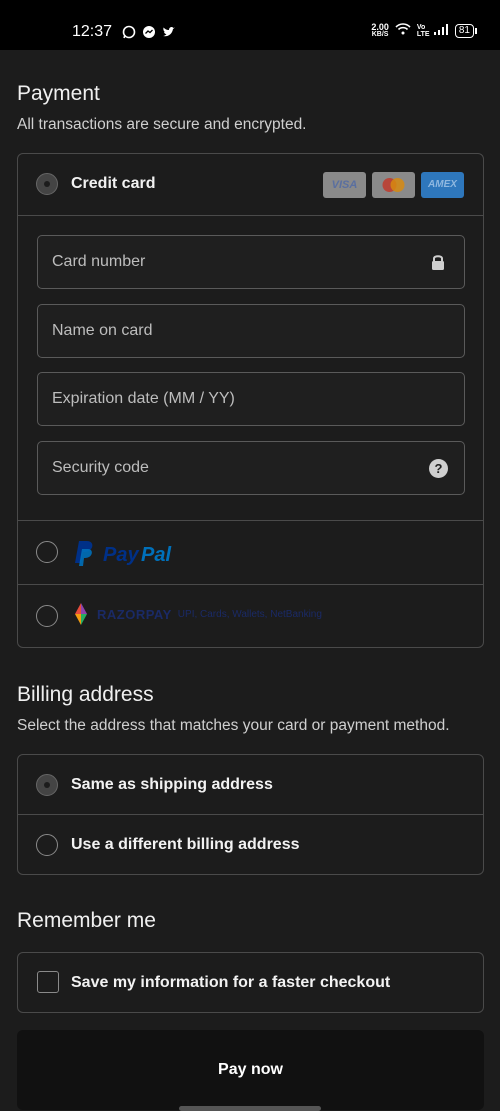 The width and height of the screenshot is (500, 1111). I want to click on expiration-date-input, so click(251, 399).